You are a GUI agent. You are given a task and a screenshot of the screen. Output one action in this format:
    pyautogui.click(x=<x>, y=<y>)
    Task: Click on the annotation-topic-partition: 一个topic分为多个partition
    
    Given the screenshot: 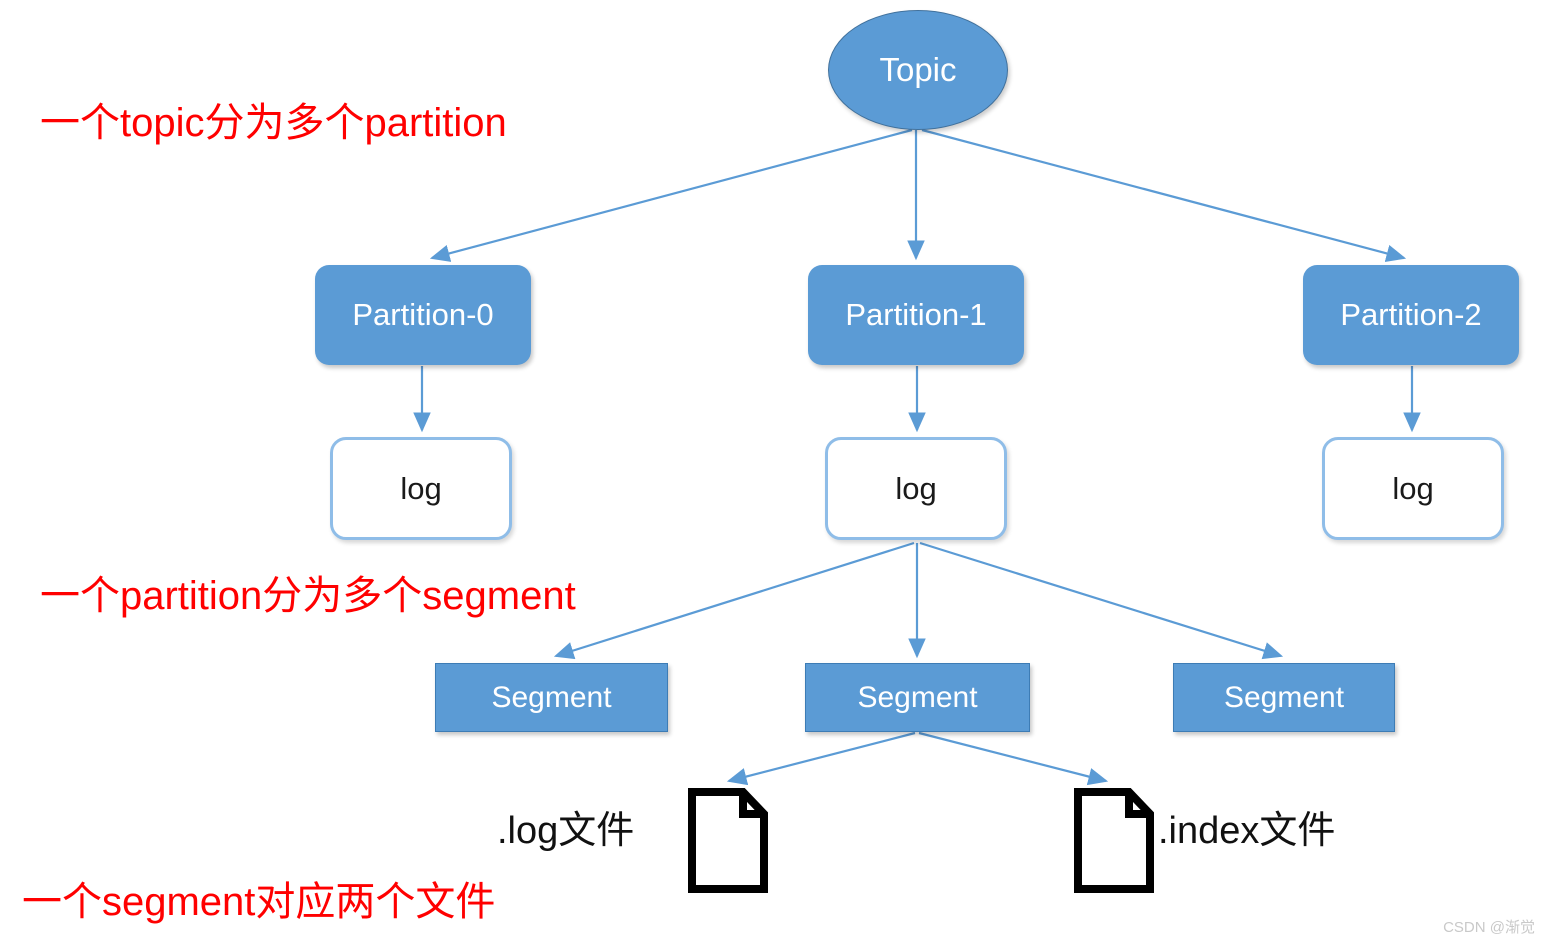 What is the action you would take?
    pyautogui.click(x=273, y=123)
    